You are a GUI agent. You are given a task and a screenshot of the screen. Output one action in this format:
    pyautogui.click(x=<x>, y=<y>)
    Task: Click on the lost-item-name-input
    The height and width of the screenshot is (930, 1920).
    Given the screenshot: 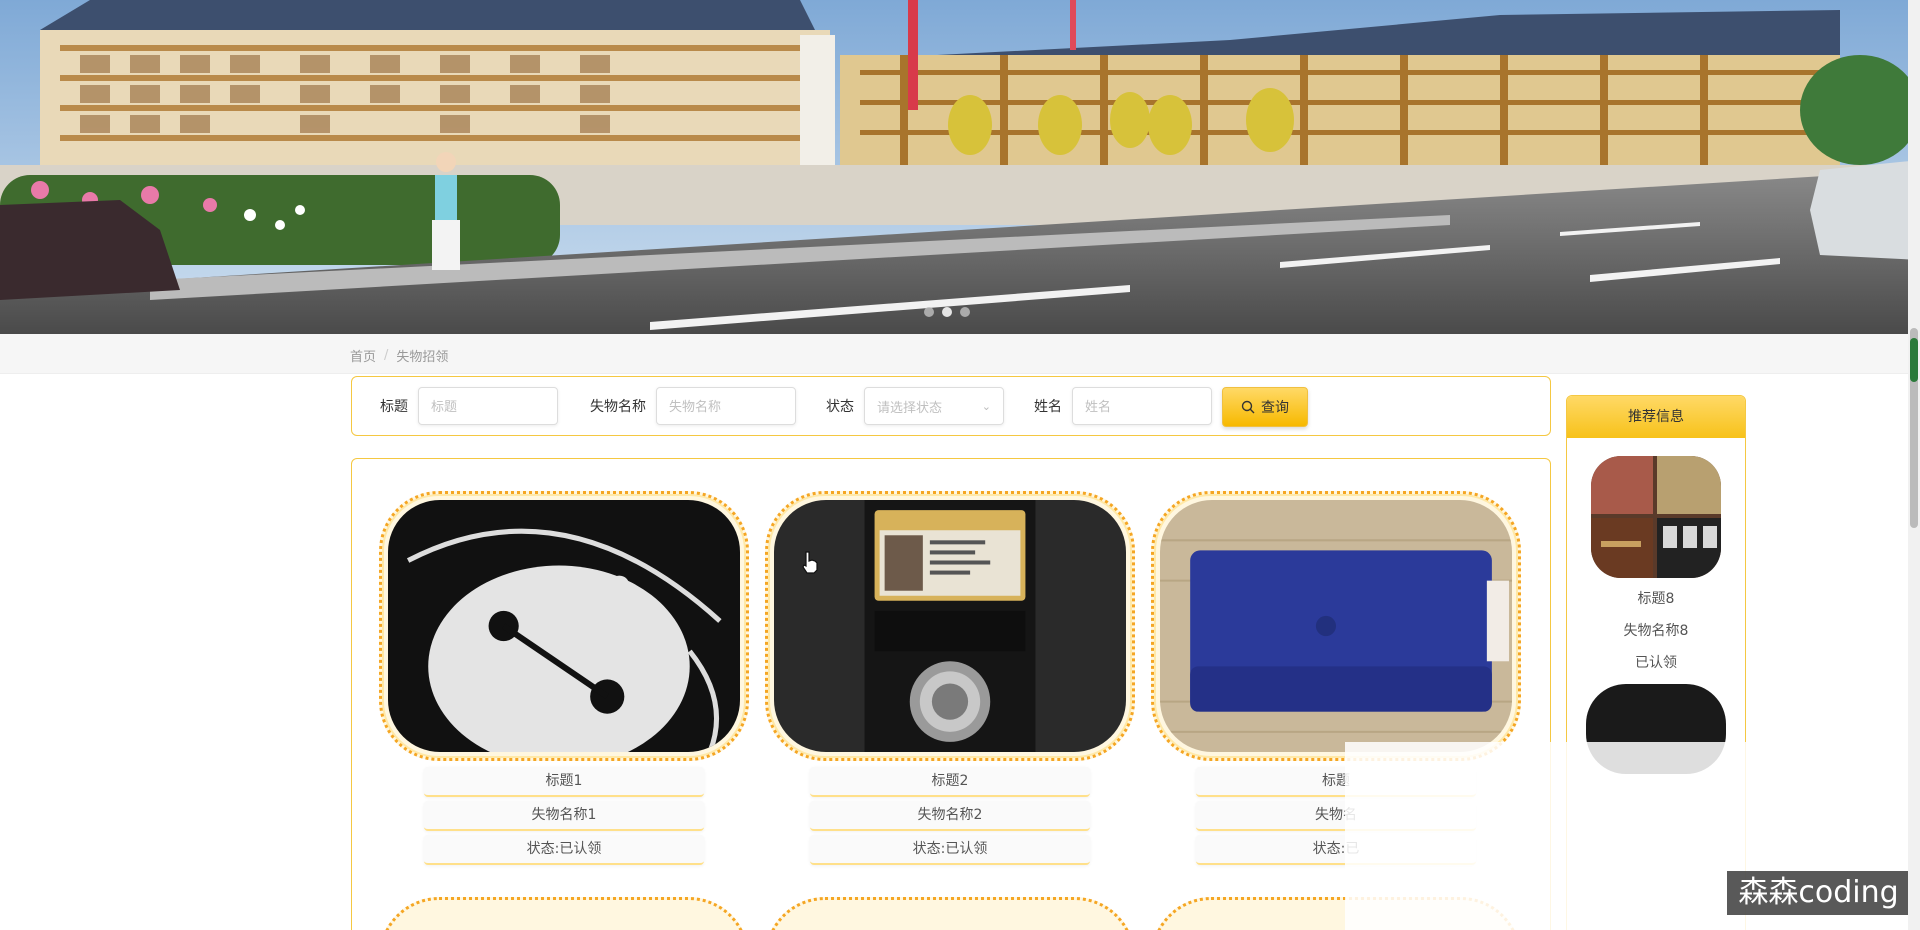 What is the action you would take?
    pyautogui.click(x=726, y=406)
    